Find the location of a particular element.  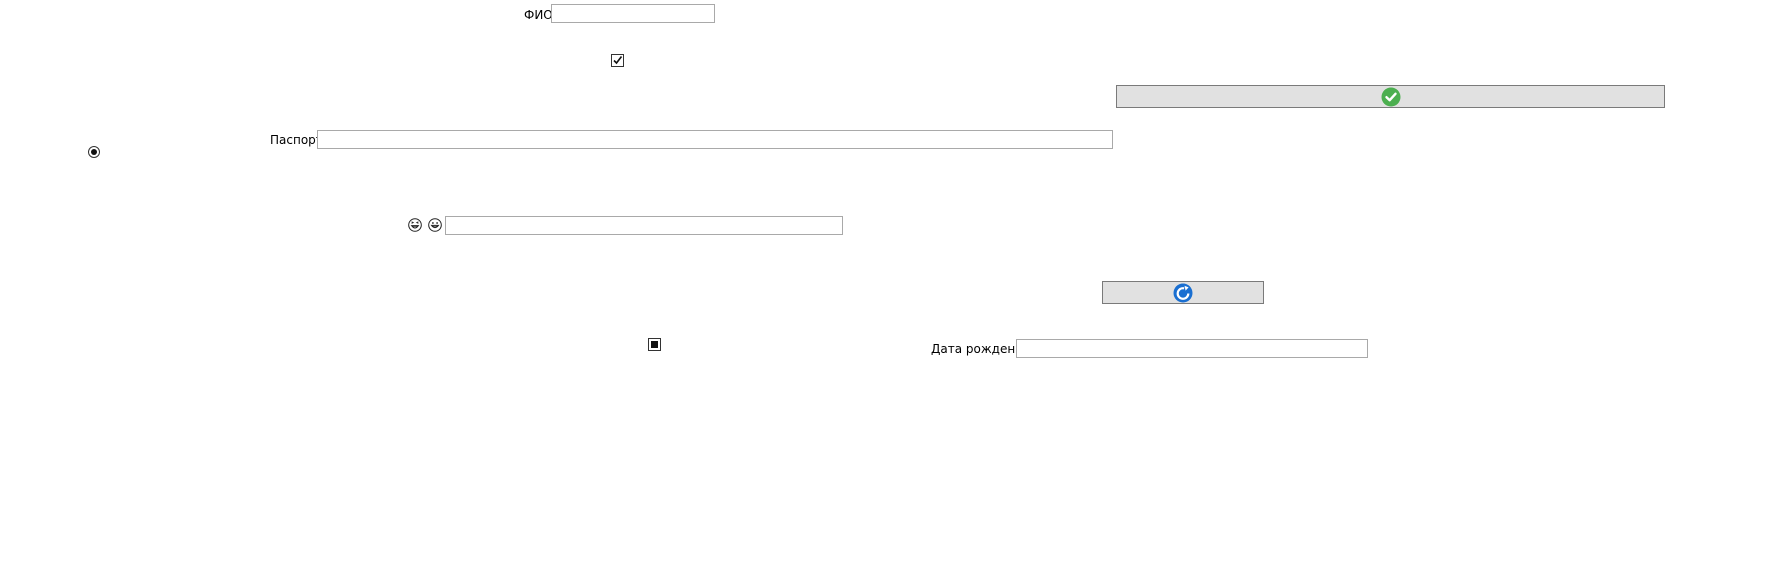

checkmark-icon is located at coordinates (618, 60).